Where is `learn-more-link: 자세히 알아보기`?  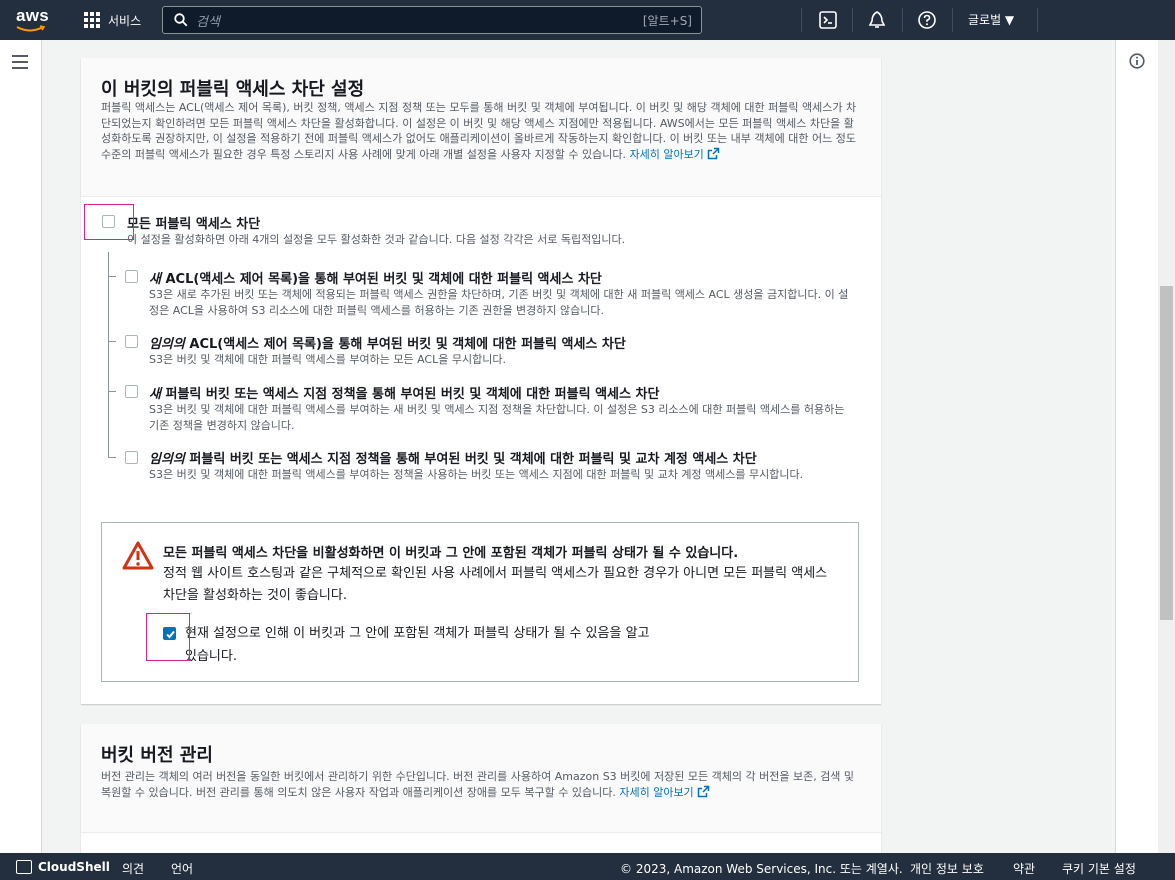
learn-more-link: 자세히 알아보기 is located at coordinates (666, 154).